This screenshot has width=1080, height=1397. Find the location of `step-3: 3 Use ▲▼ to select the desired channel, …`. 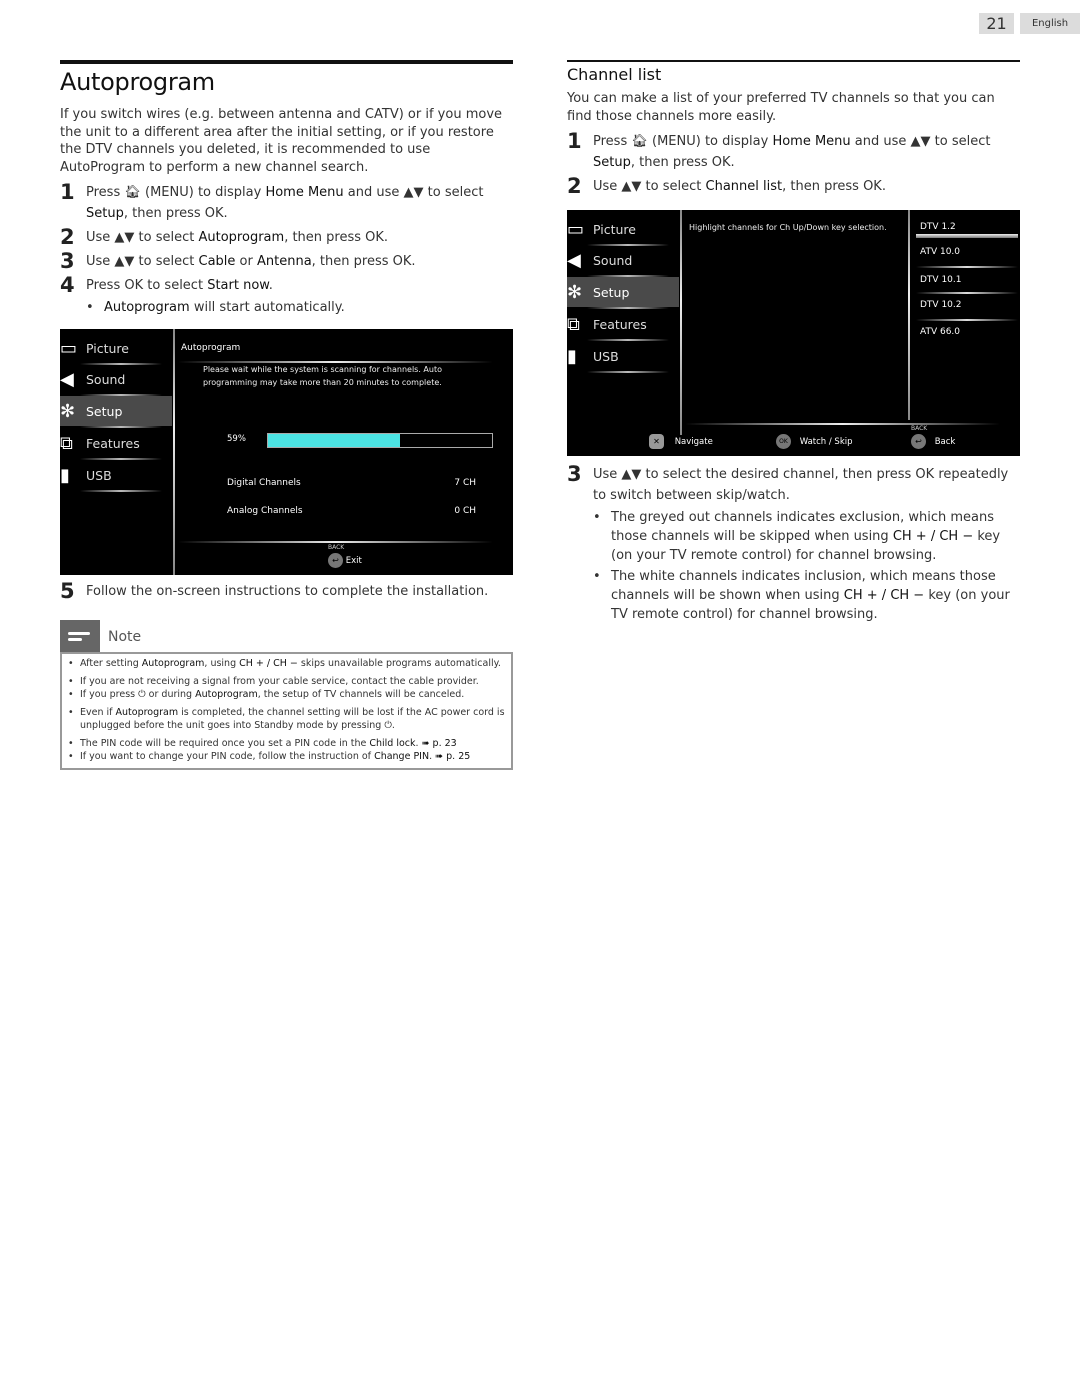

step-3: 3 Use ▲▼ to select the desired channel, … is located at coordinates (788, 483).